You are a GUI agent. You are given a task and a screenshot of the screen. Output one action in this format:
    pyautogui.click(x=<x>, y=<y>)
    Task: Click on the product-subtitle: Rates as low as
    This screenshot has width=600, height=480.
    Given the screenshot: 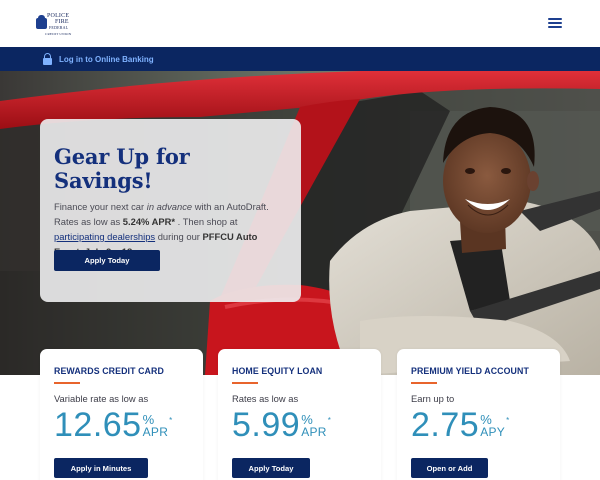 What is the action you would take?
    pyautogui.click(x=265, y=398)
    